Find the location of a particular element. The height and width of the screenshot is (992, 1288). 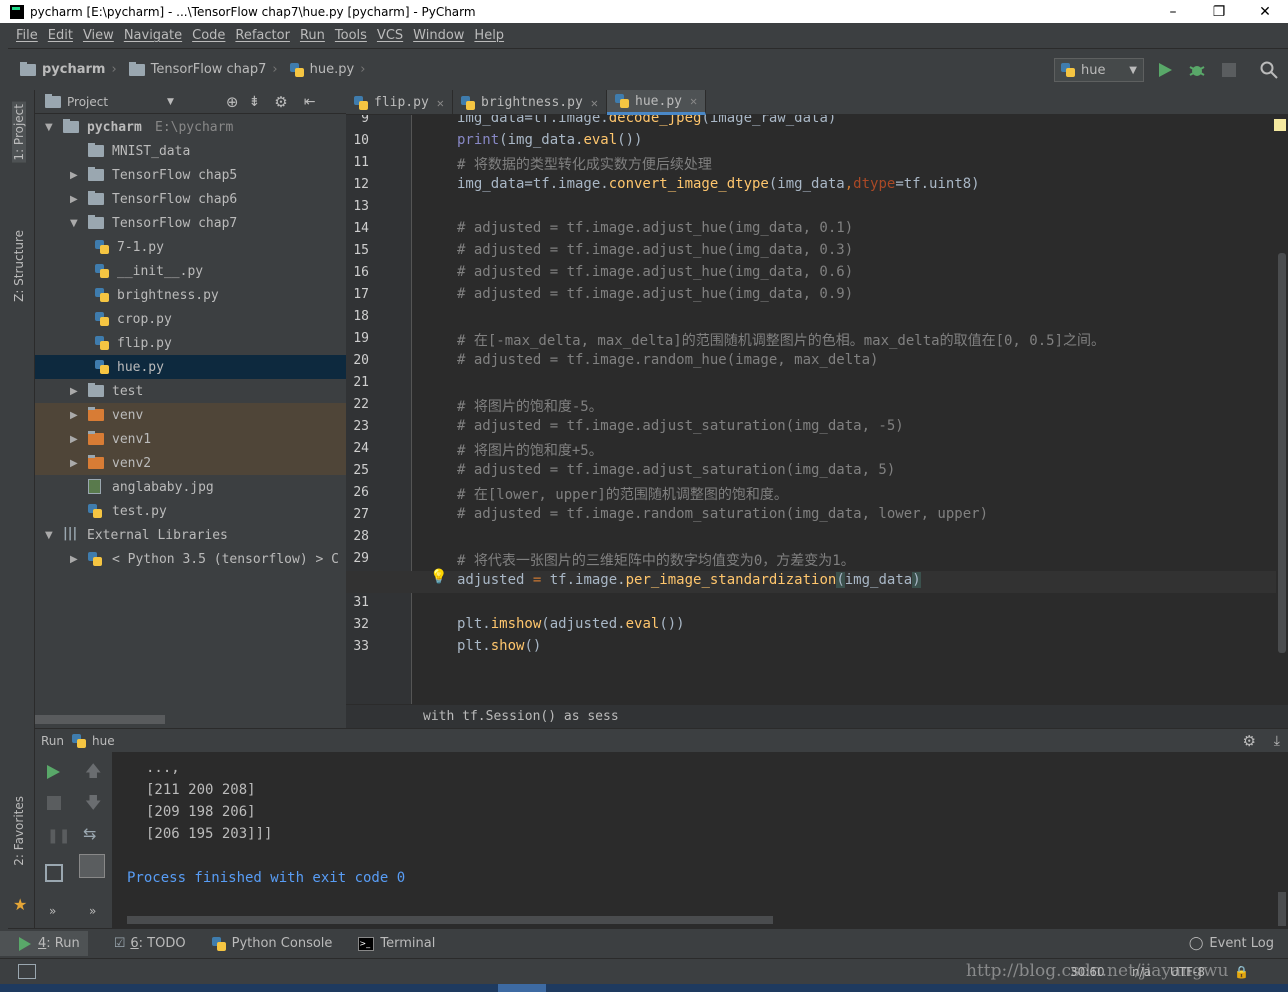

project-tool-tab: 1: Project is located at coordinates (19, 132).